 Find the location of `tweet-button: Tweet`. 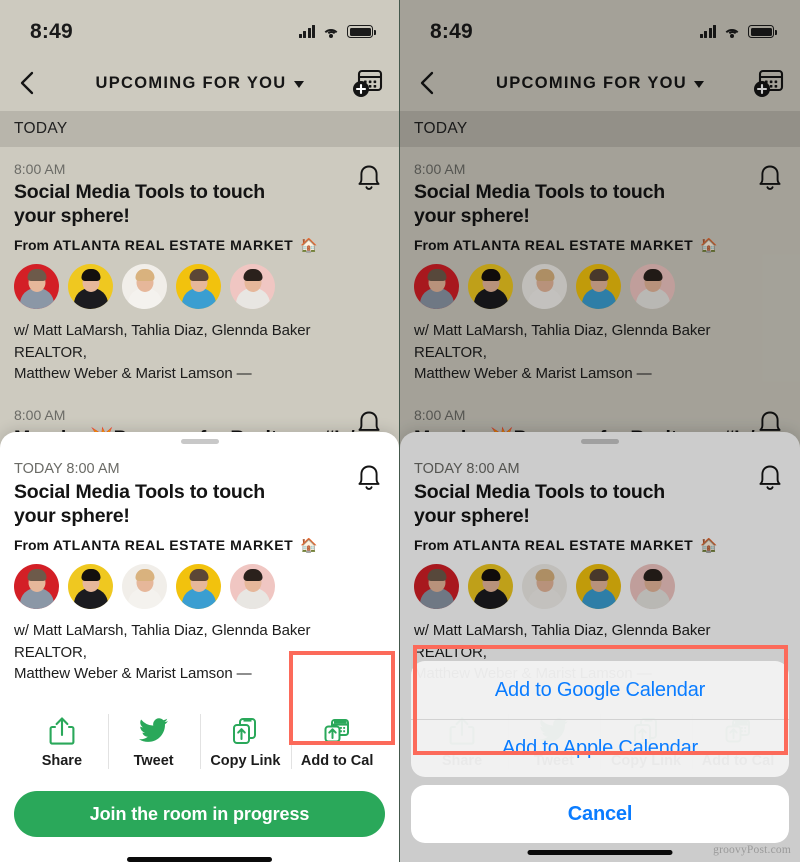

tweet-button: Tweet is located at coordinates (153, 741).